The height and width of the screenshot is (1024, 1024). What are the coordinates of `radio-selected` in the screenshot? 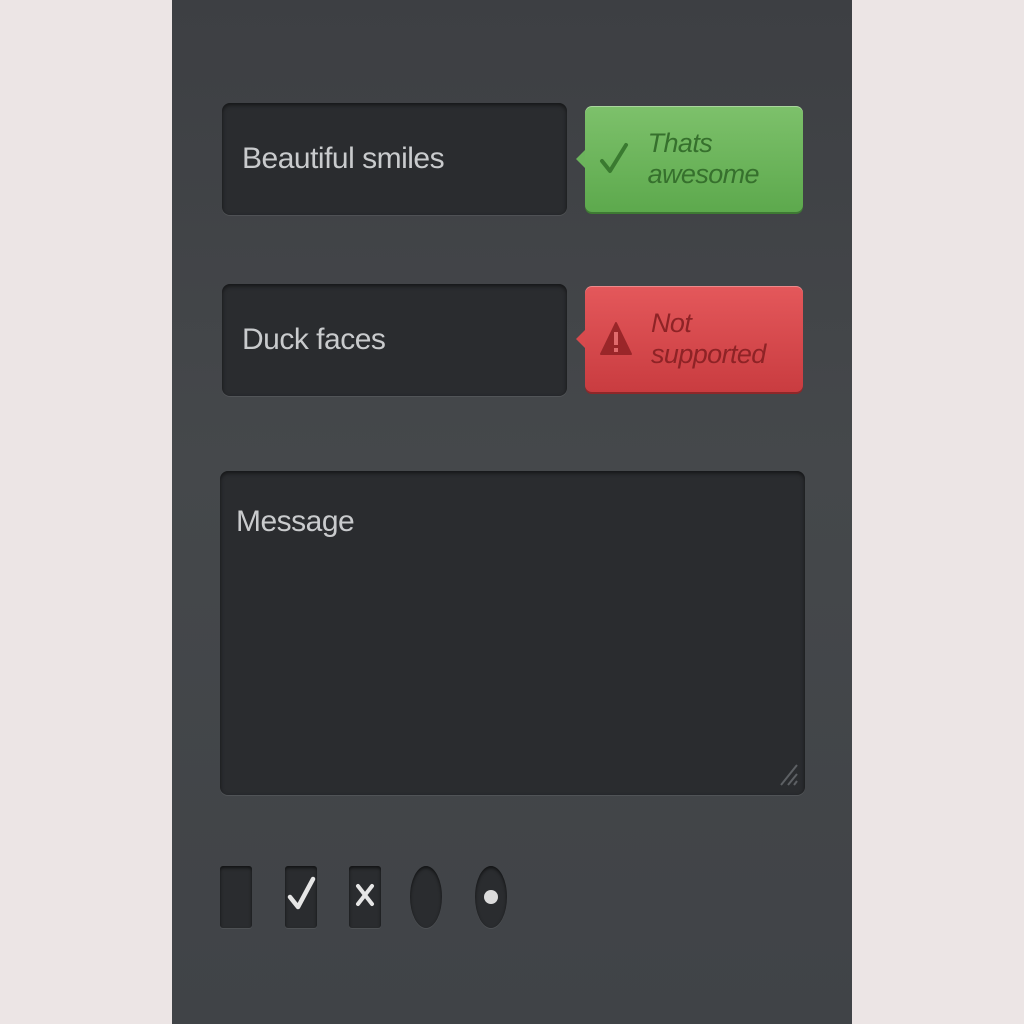 It's located at (491, 897).